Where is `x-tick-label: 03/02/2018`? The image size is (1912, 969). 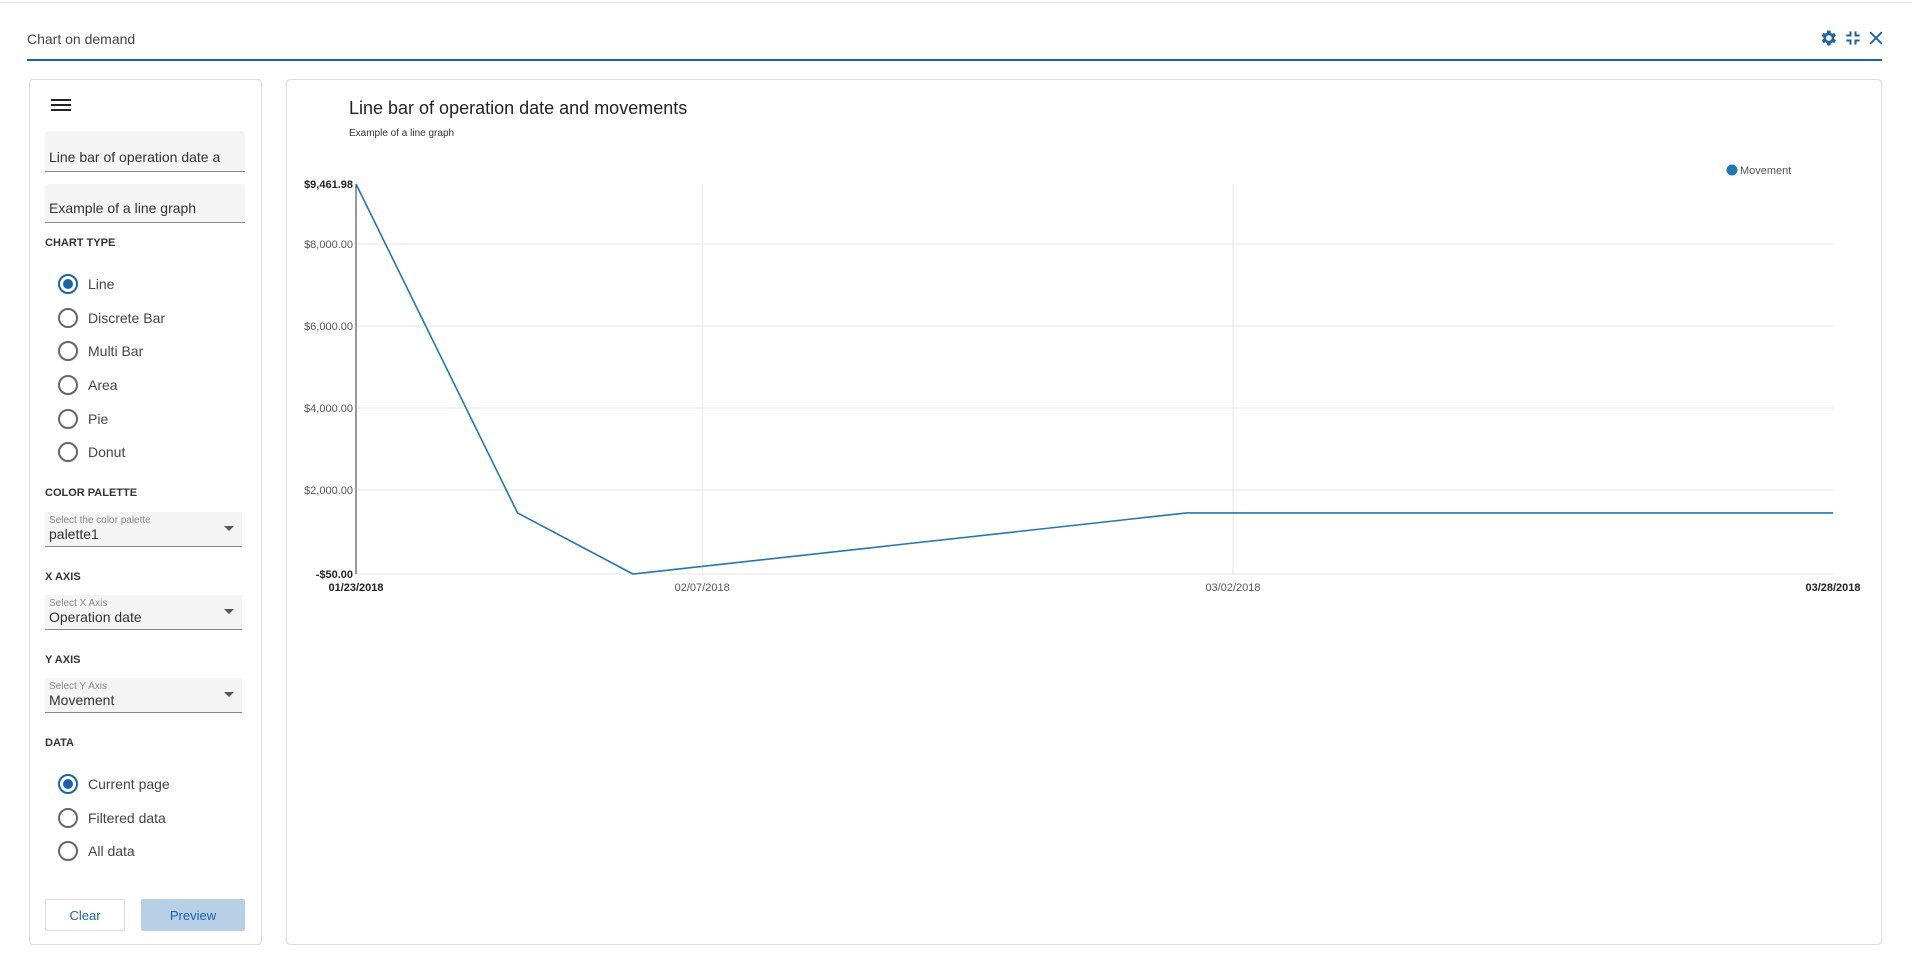 x-tick-label: 03/02/2018 is located at coordinates (1232, 588).